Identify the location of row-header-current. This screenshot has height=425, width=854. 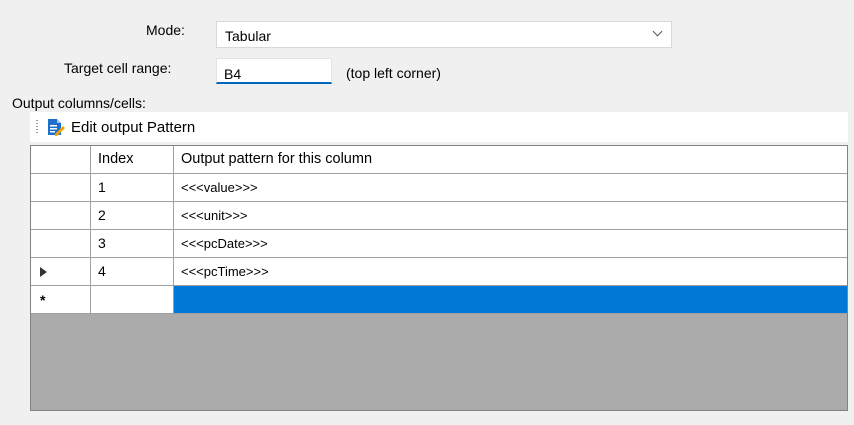
(61, 272).